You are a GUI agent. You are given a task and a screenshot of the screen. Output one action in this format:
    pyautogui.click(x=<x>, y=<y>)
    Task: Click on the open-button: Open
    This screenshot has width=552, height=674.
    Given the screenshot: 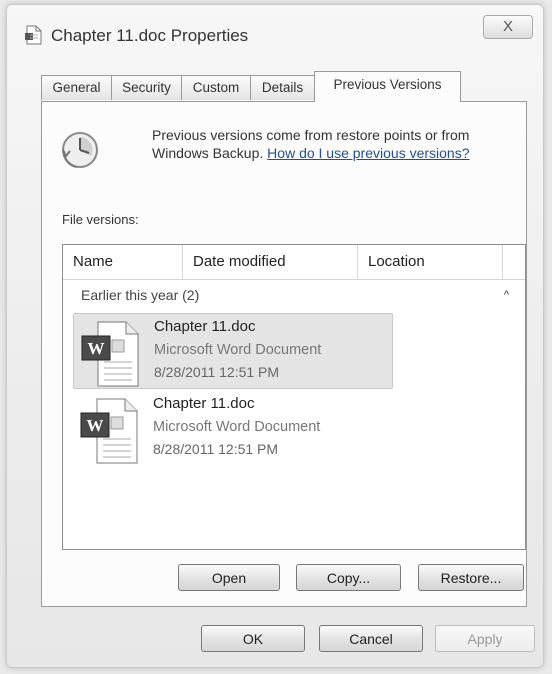 What is the action you would take?
    pyautogui.click(x=229, y=577)
    